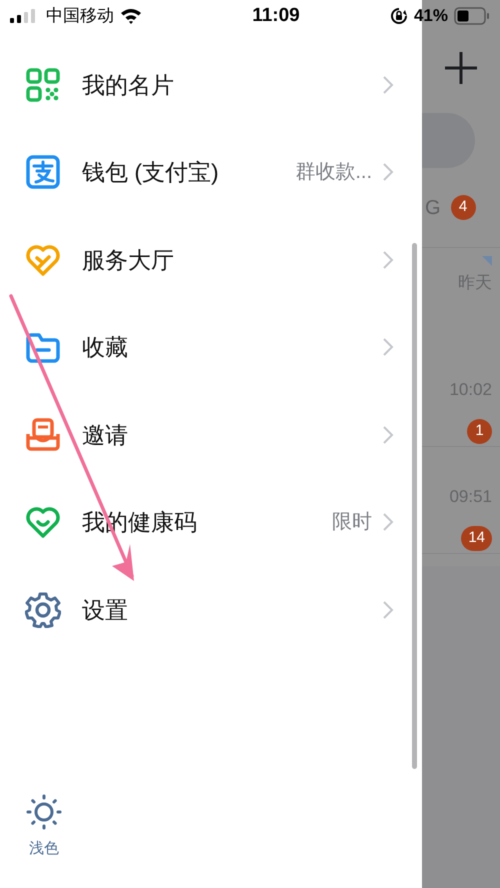  I want to click on unread-badge: 4, so click(463, 207).